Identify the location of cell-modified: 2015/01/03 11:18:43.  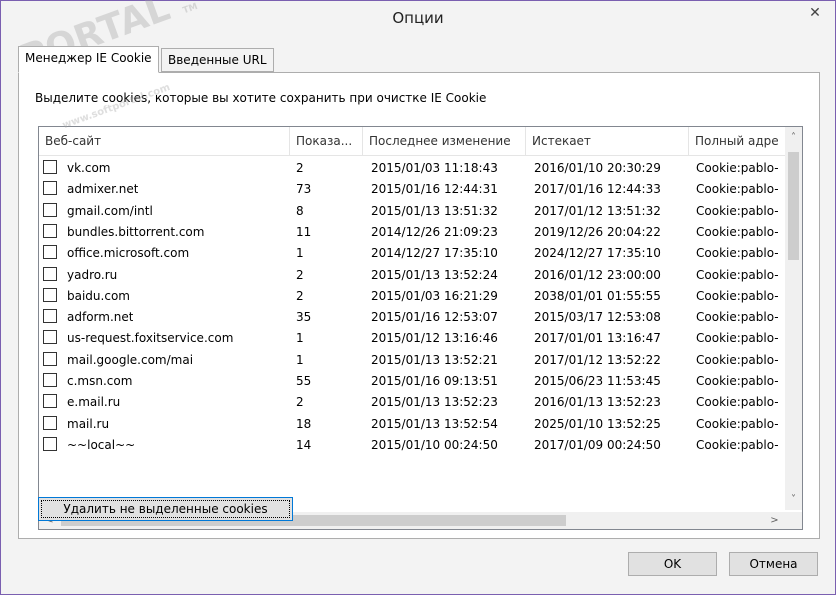
(434, 168).